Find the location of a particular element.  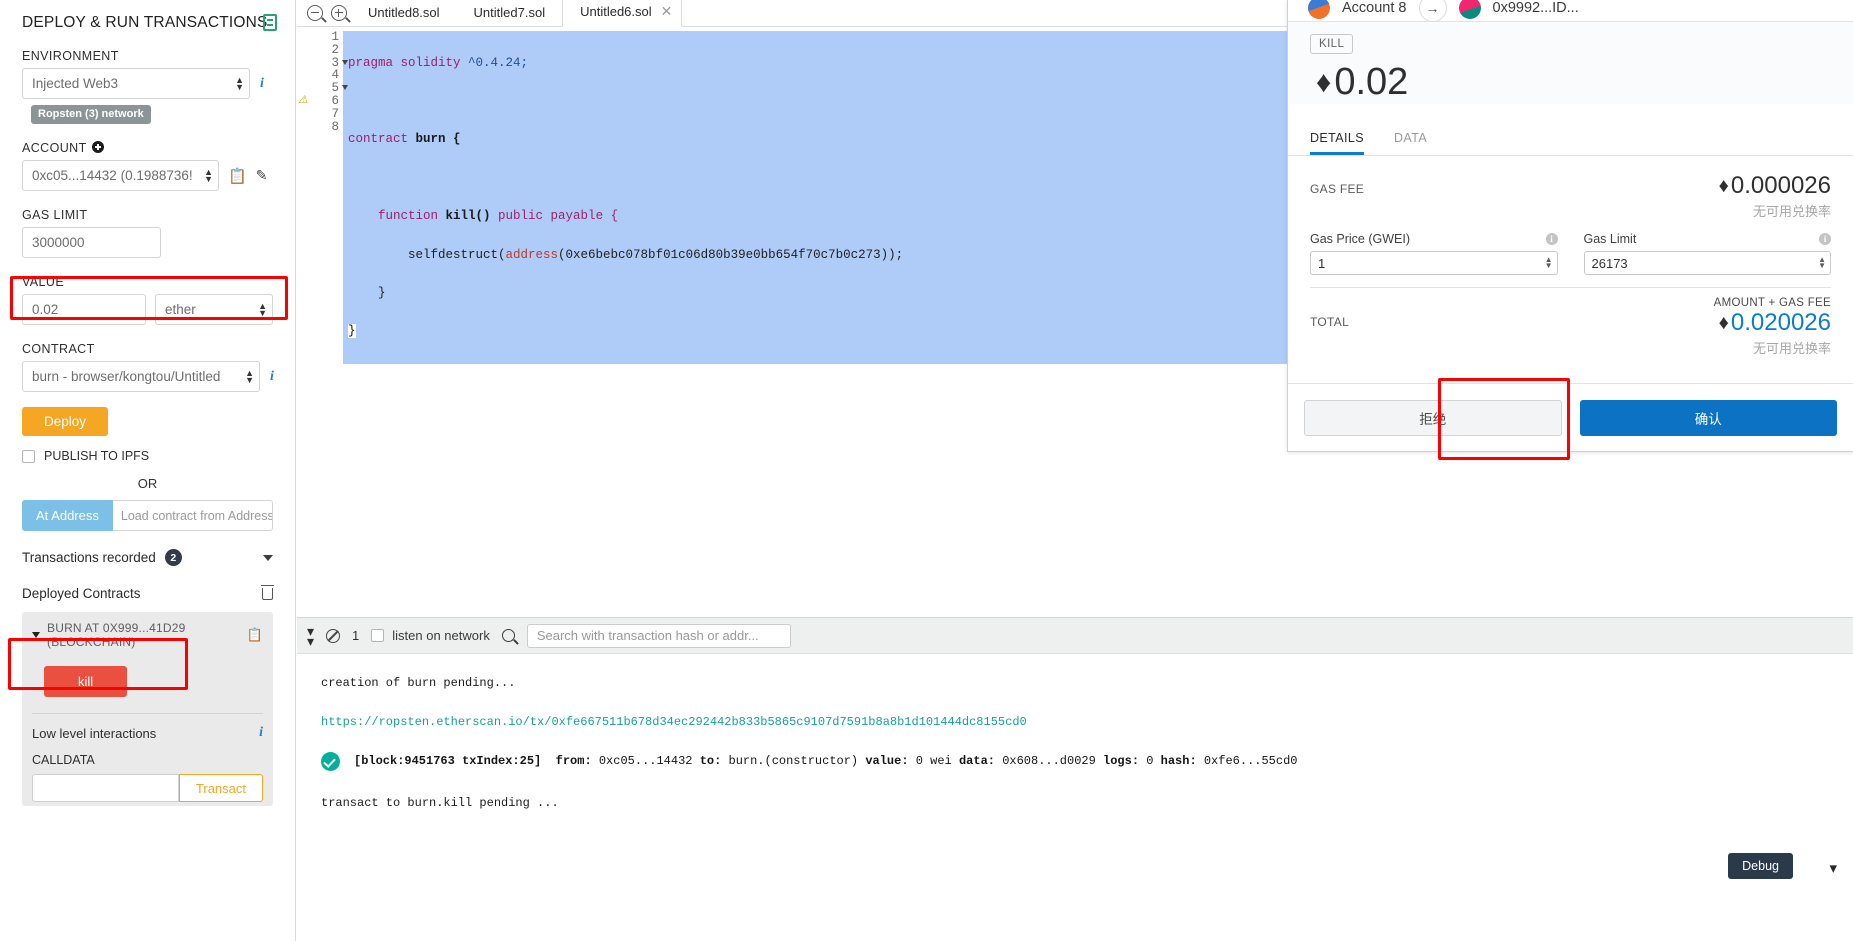

gas-fee-values: ♦ 0.000026 无可用兑换率 is located at coordinates (1775, 196).